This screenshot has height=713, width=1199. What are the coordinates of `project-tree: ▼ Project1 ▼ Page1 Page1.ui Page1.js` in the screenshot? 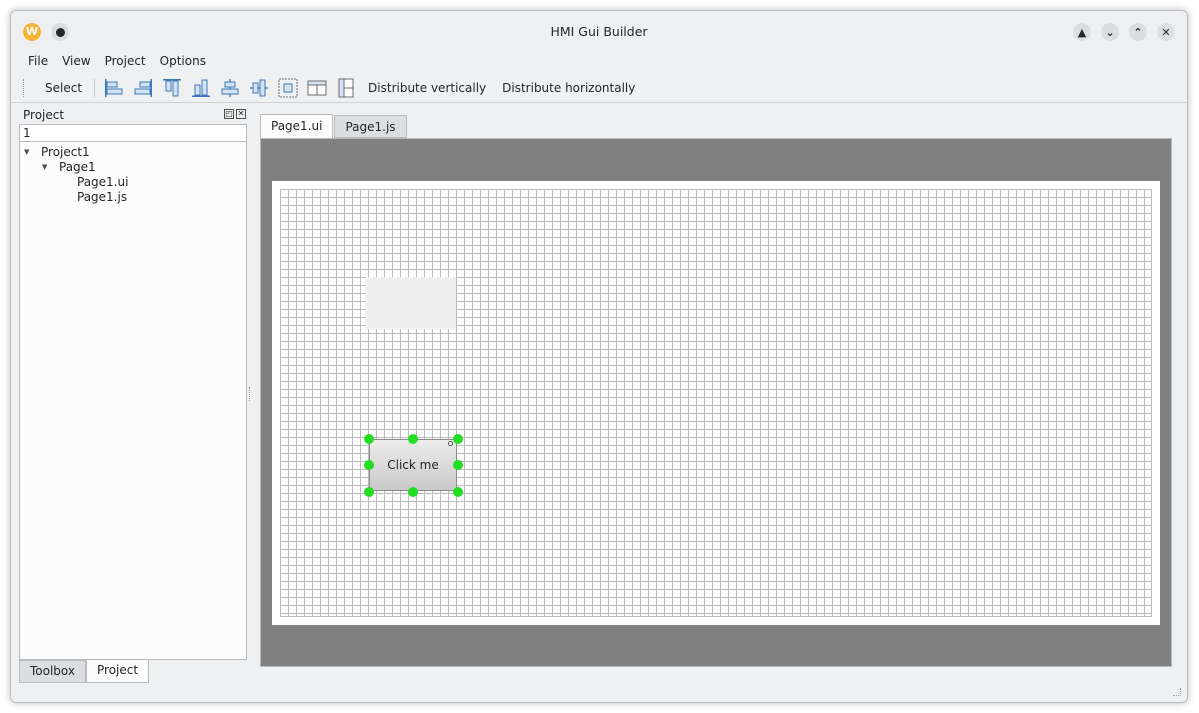 It's located at (133, 401).